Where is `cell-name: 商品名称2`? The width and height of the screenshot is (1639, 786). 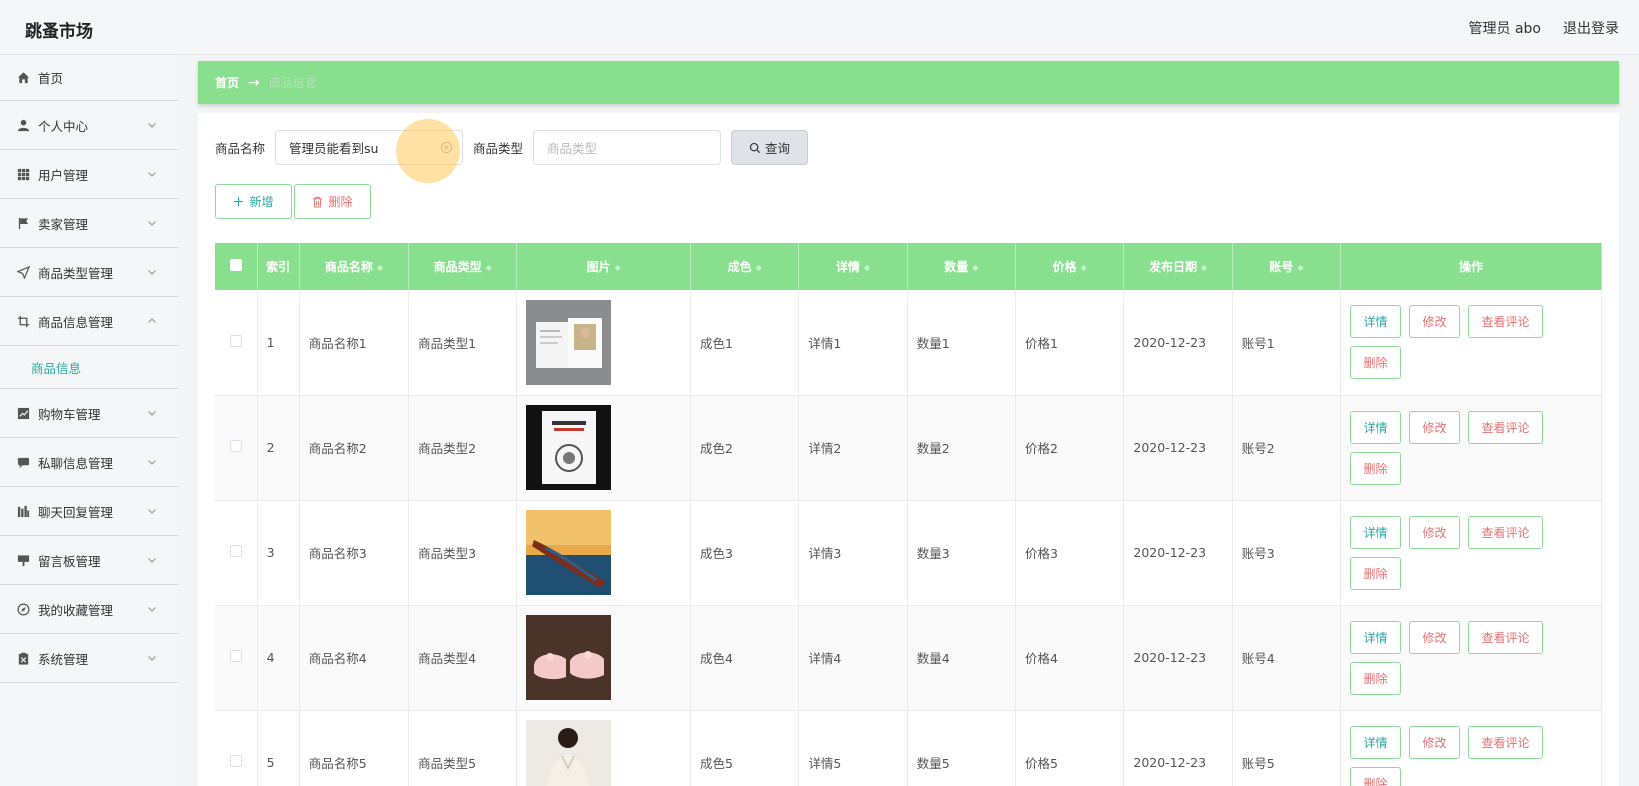 cell-name: 商品名称2 is located at coordinates (354, 448).